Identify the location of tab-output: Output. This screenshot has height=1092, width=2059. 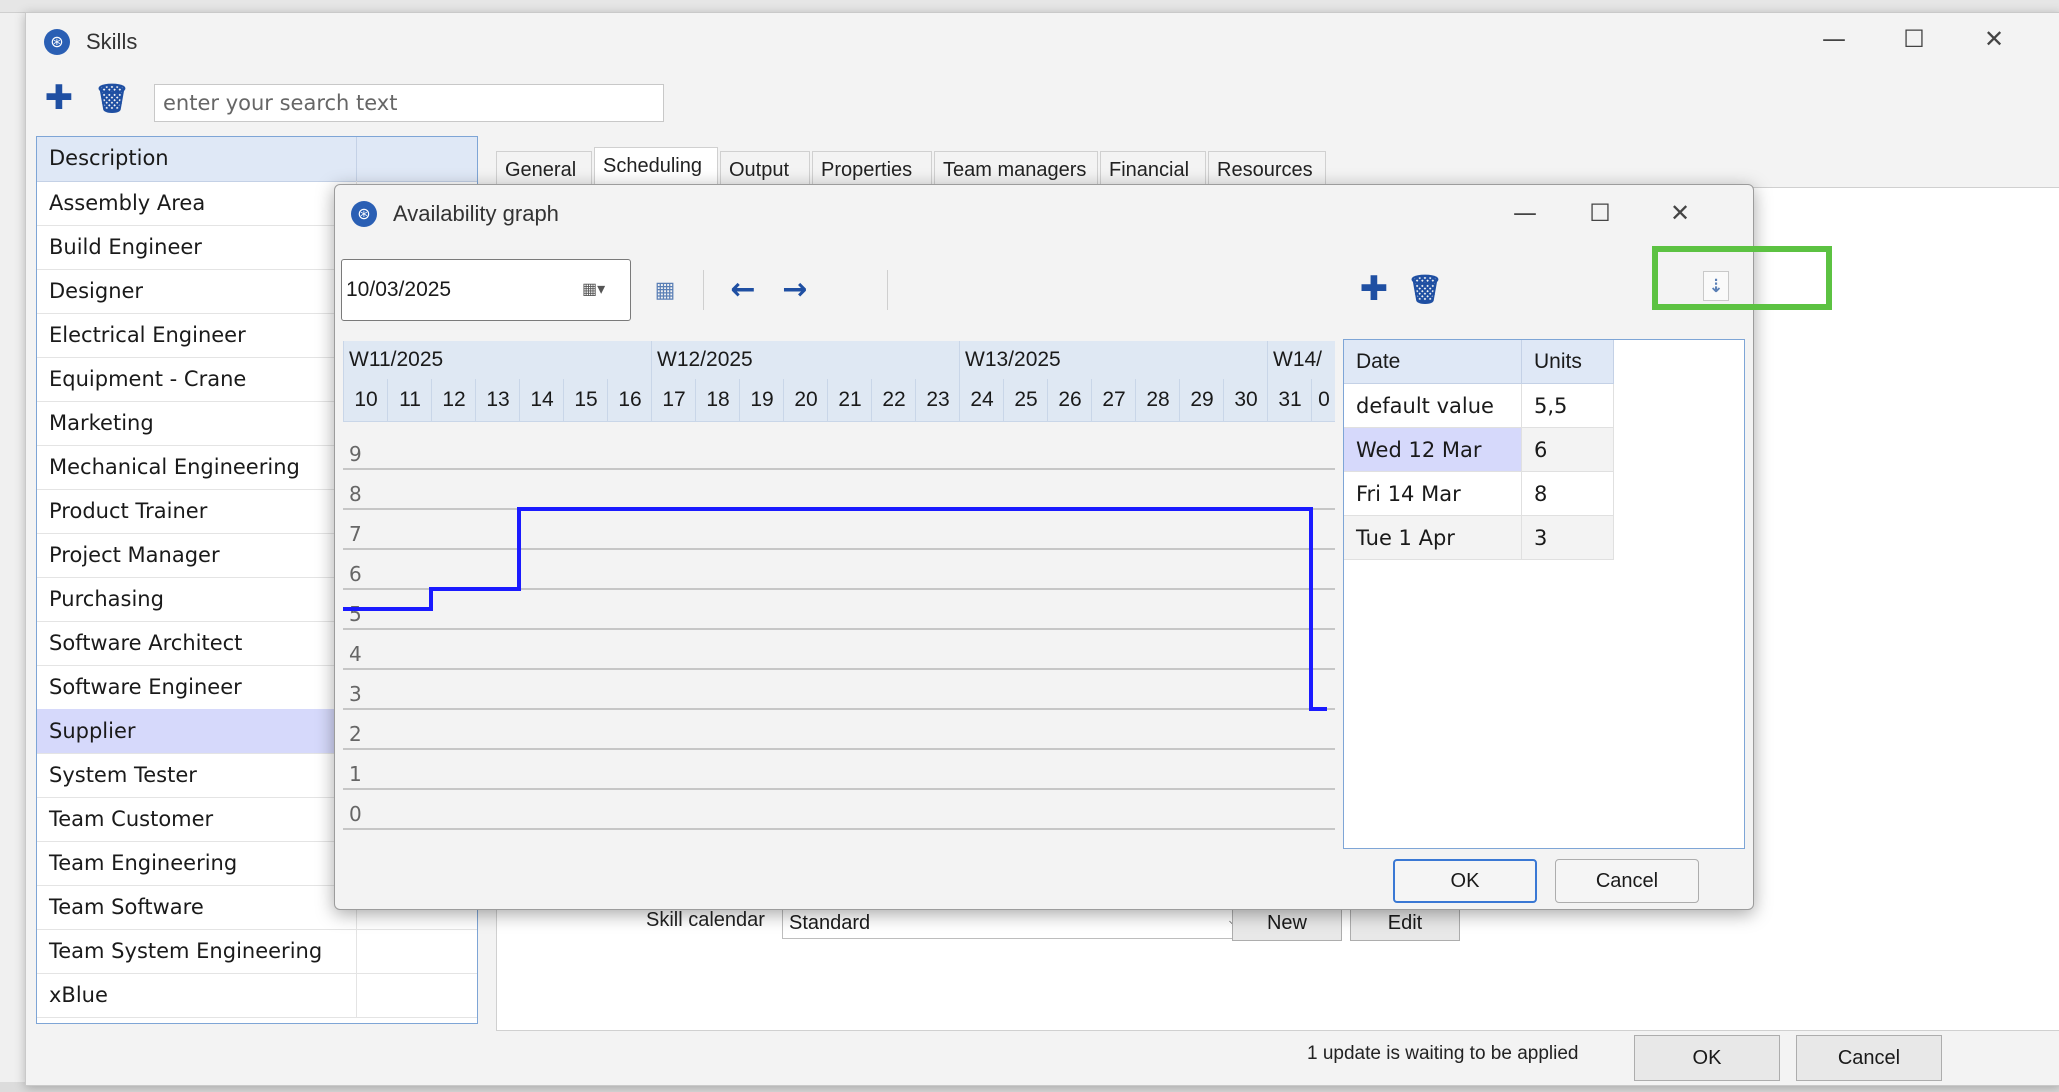
(765, 169).